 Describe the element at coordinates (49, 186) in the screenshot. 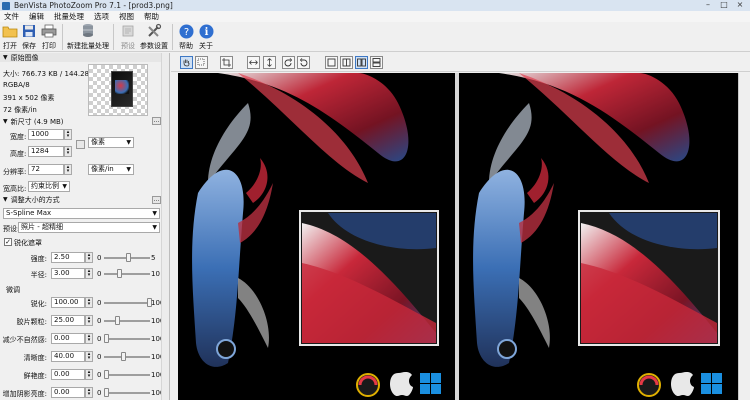

I see `aspect-ratio-dropdown: 约束比例 ▼` at that location.